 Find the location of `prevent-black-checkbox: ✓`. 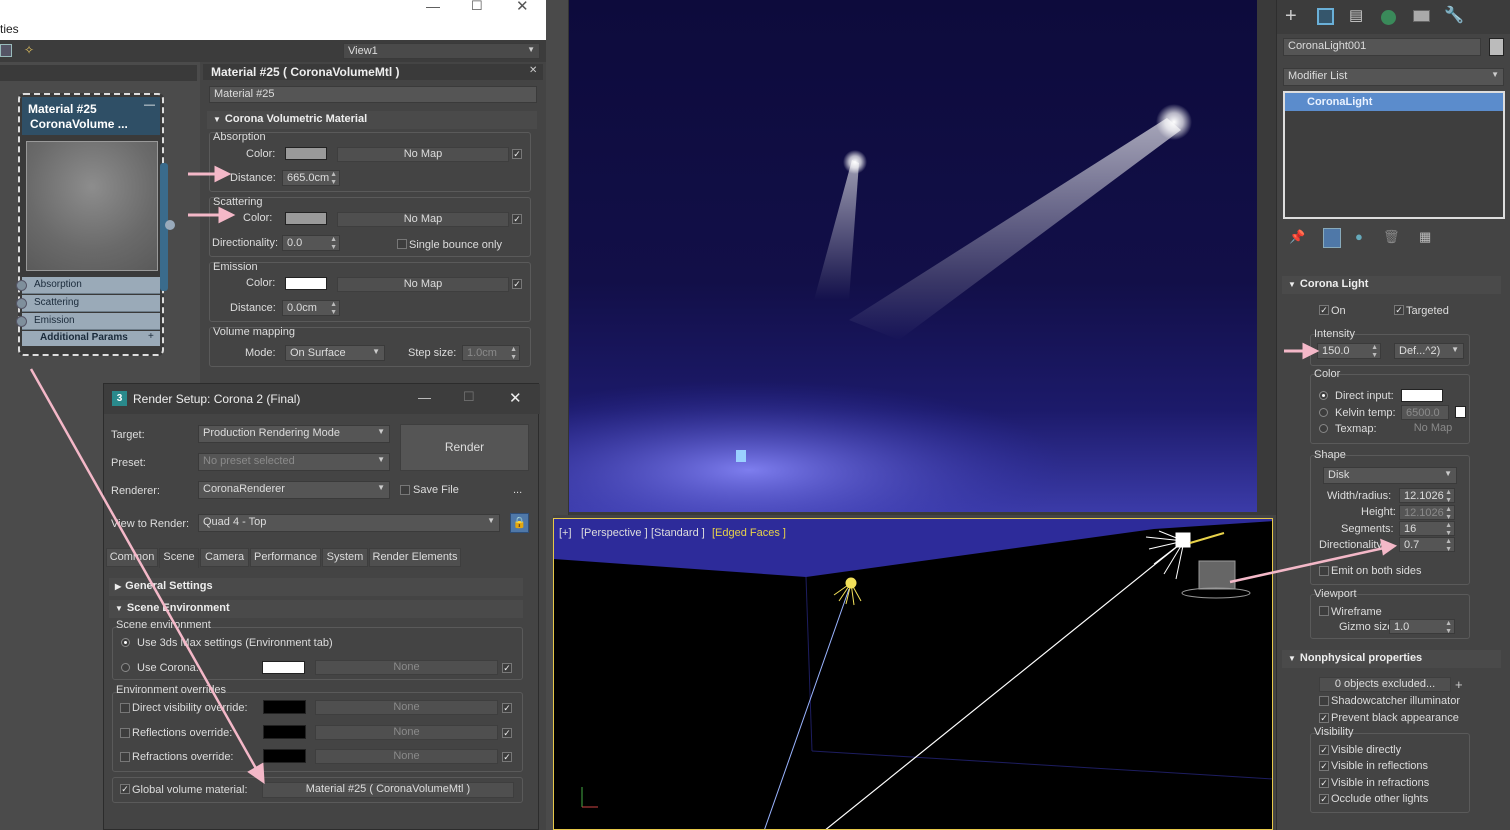

prevent-black-checkbox: ✓ is located at coordinates (1324, 718).